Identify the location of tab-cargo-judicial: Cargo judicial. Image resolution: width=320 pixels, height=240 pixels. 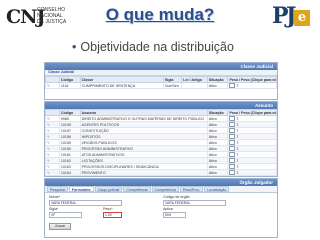
(108, 189).